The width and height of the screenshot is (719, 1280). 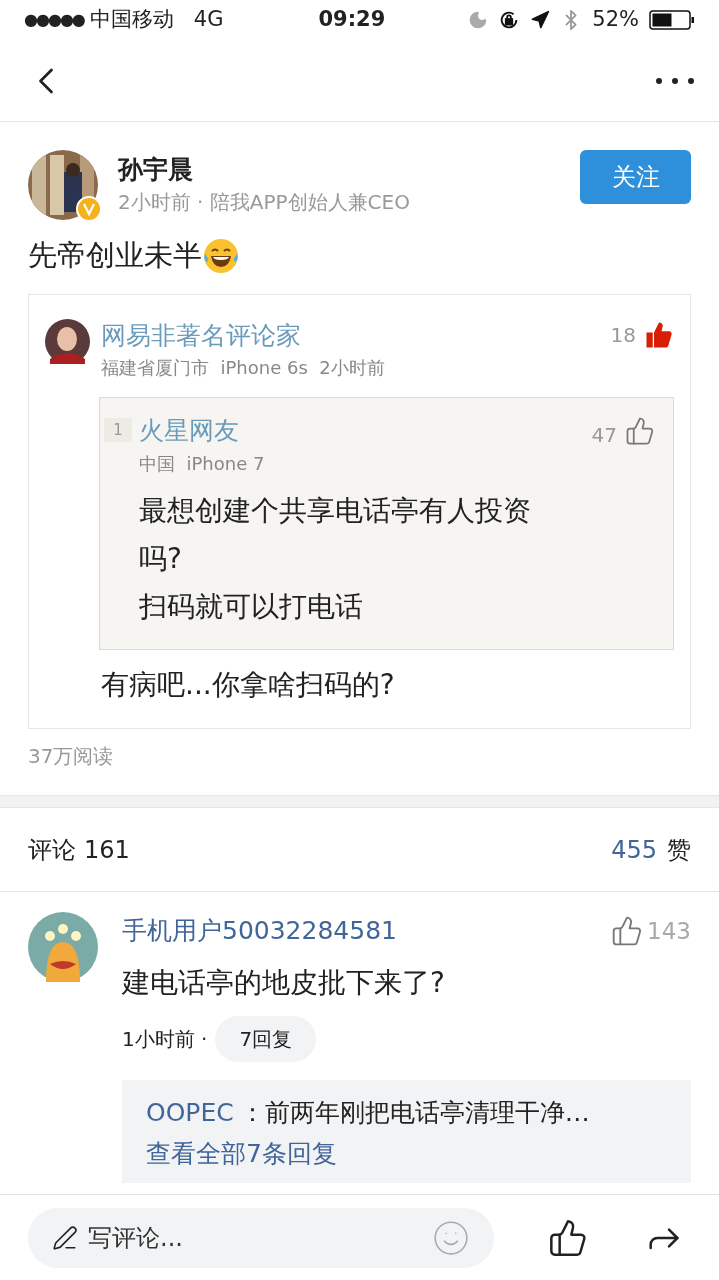 I want to click on like-count: 18, so click(x=623, y=336).